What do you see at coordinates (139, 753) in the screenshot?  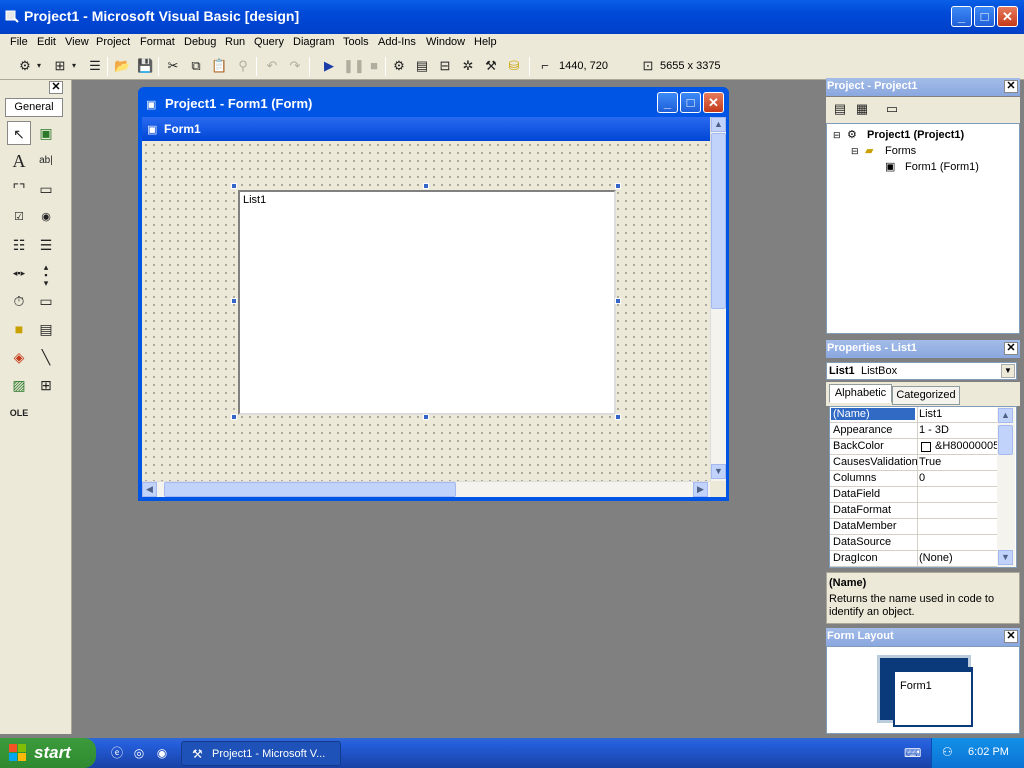 I see `outlook-icon: ◎` at bounding box center [139, 753].